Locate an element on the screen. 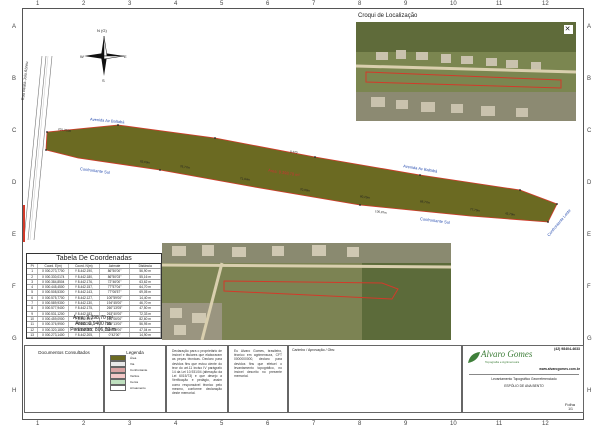 The image size is (595, 432). table-cell: X 000.330,0174 is located at coordinates (54, 276).